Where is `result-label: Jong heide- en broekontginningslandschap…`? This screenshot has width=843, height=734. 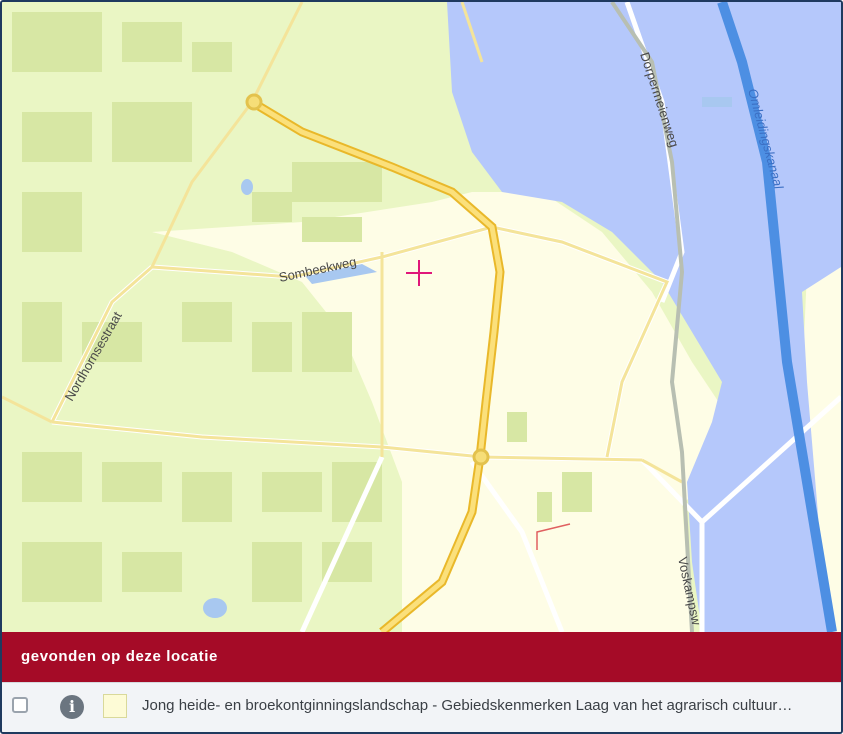
result-label: Jong heide- en broekontginningslandschap… is located at coordinates (467, 705).